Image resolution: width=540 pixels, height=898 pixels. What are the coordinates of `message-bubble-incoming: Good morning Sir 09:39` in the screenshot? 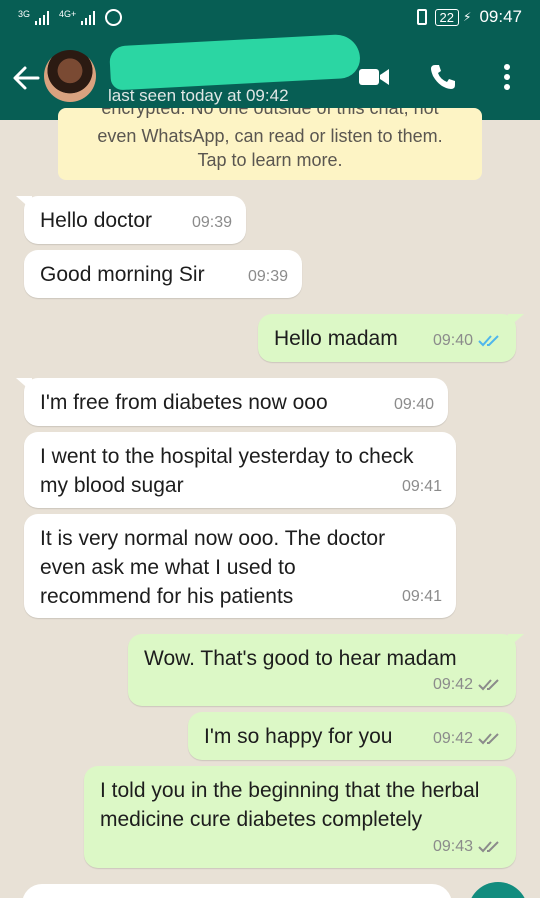 It's located at (163, 274).